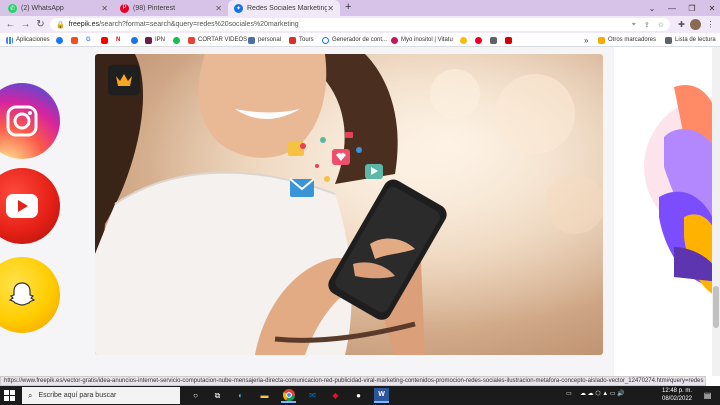 Image resolution: width=720 pixels, height=405 pixels. I want to click on instagram-icon, so click(30, 121).